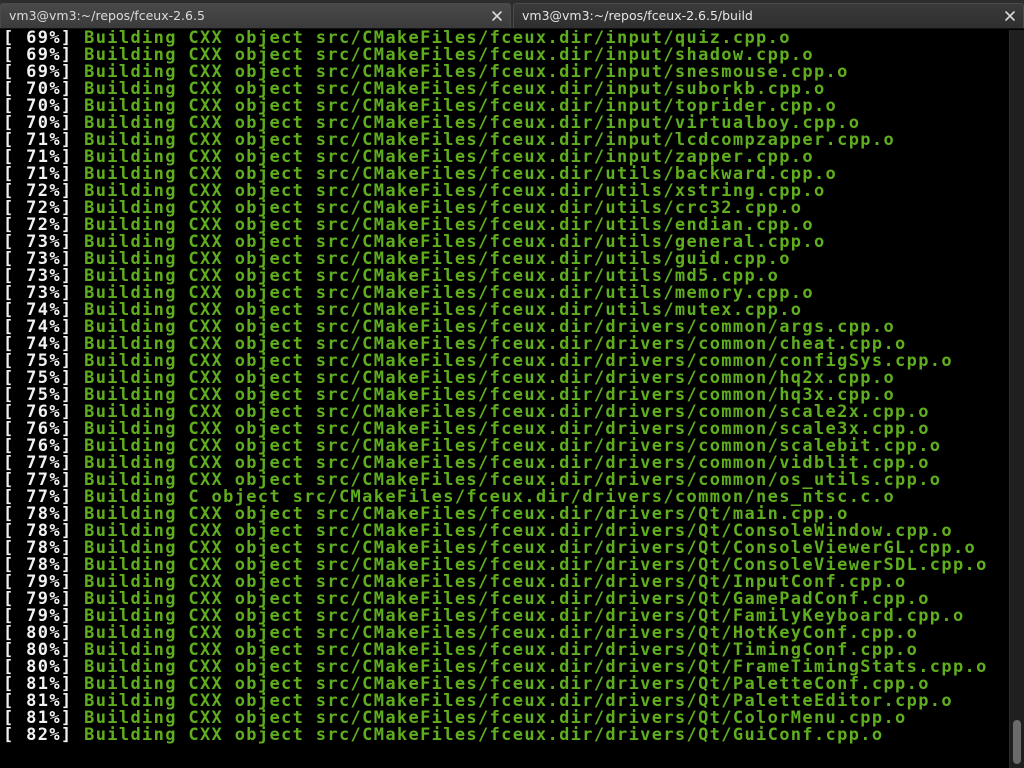 The image size is (1024, 768). I want to click on tab-fceux-root: vm3@vm3:~/repos/fceux-2.6.5, so click(255, 15).